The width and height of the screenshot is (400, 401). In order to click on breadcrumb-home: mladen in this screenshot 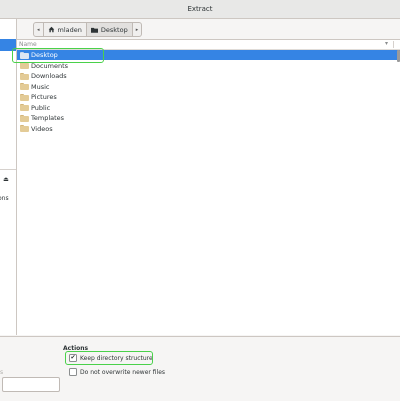, I will do `click(65, 29)`.